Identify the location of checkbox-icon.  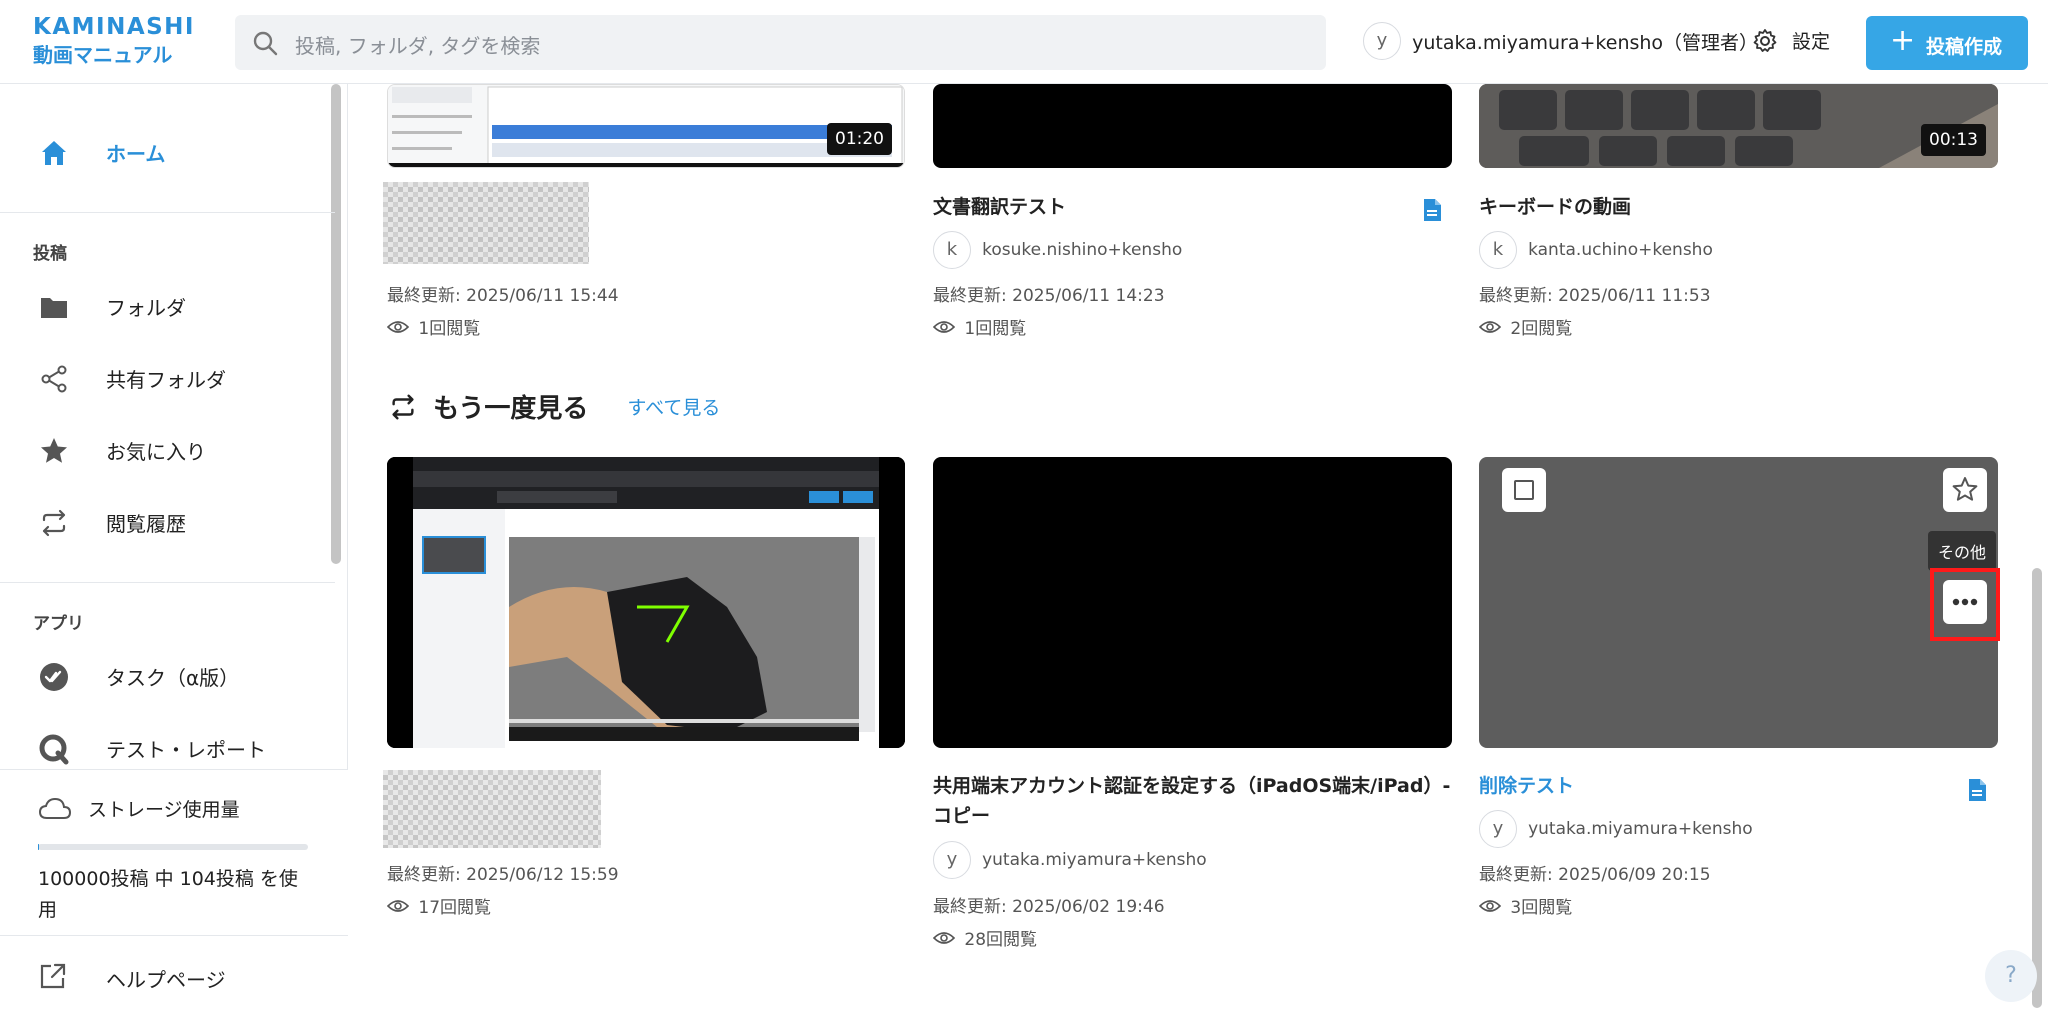
(1524, 490).